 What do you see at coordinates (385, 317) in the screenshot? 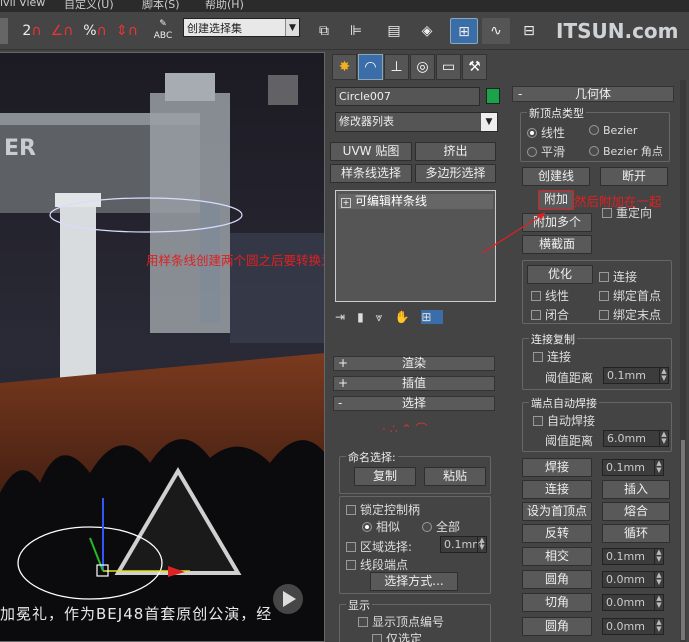
I see `make-unique-icon: ⩔` at bounding box center [385, 317].